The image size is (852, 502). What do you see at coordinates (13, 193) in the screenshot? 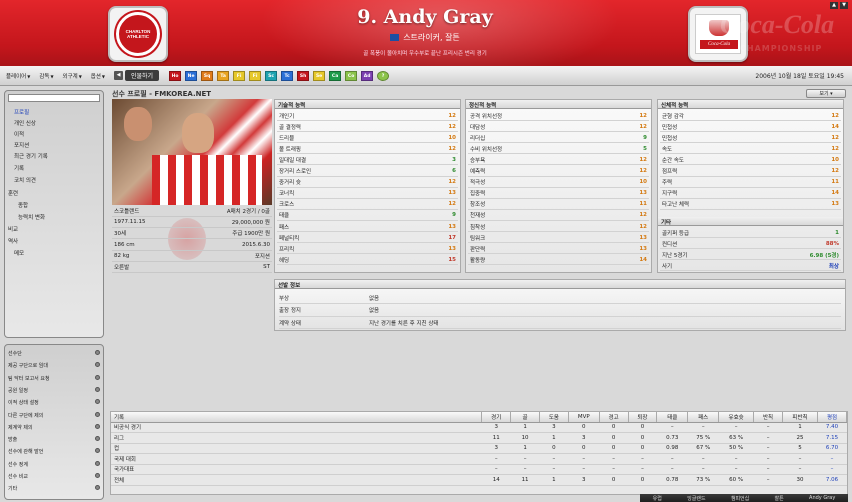
I see `sidebar-link: 훈련` at bounding box center [13, 193].